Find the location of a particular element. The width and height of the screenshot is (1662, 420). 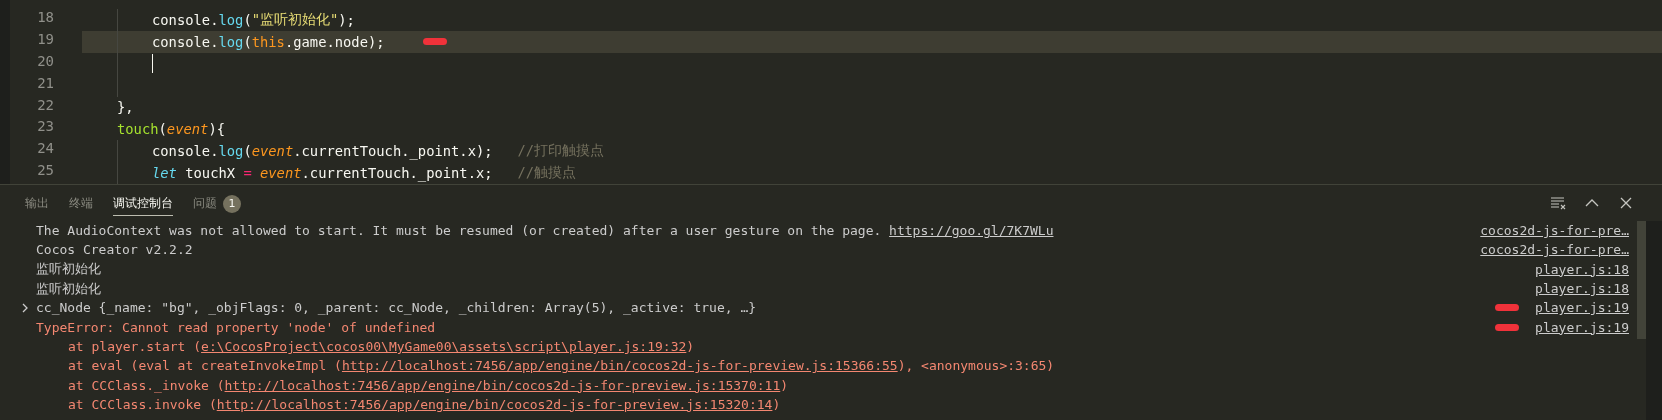

count-badge: 1 is located at coordinates (232, 203).